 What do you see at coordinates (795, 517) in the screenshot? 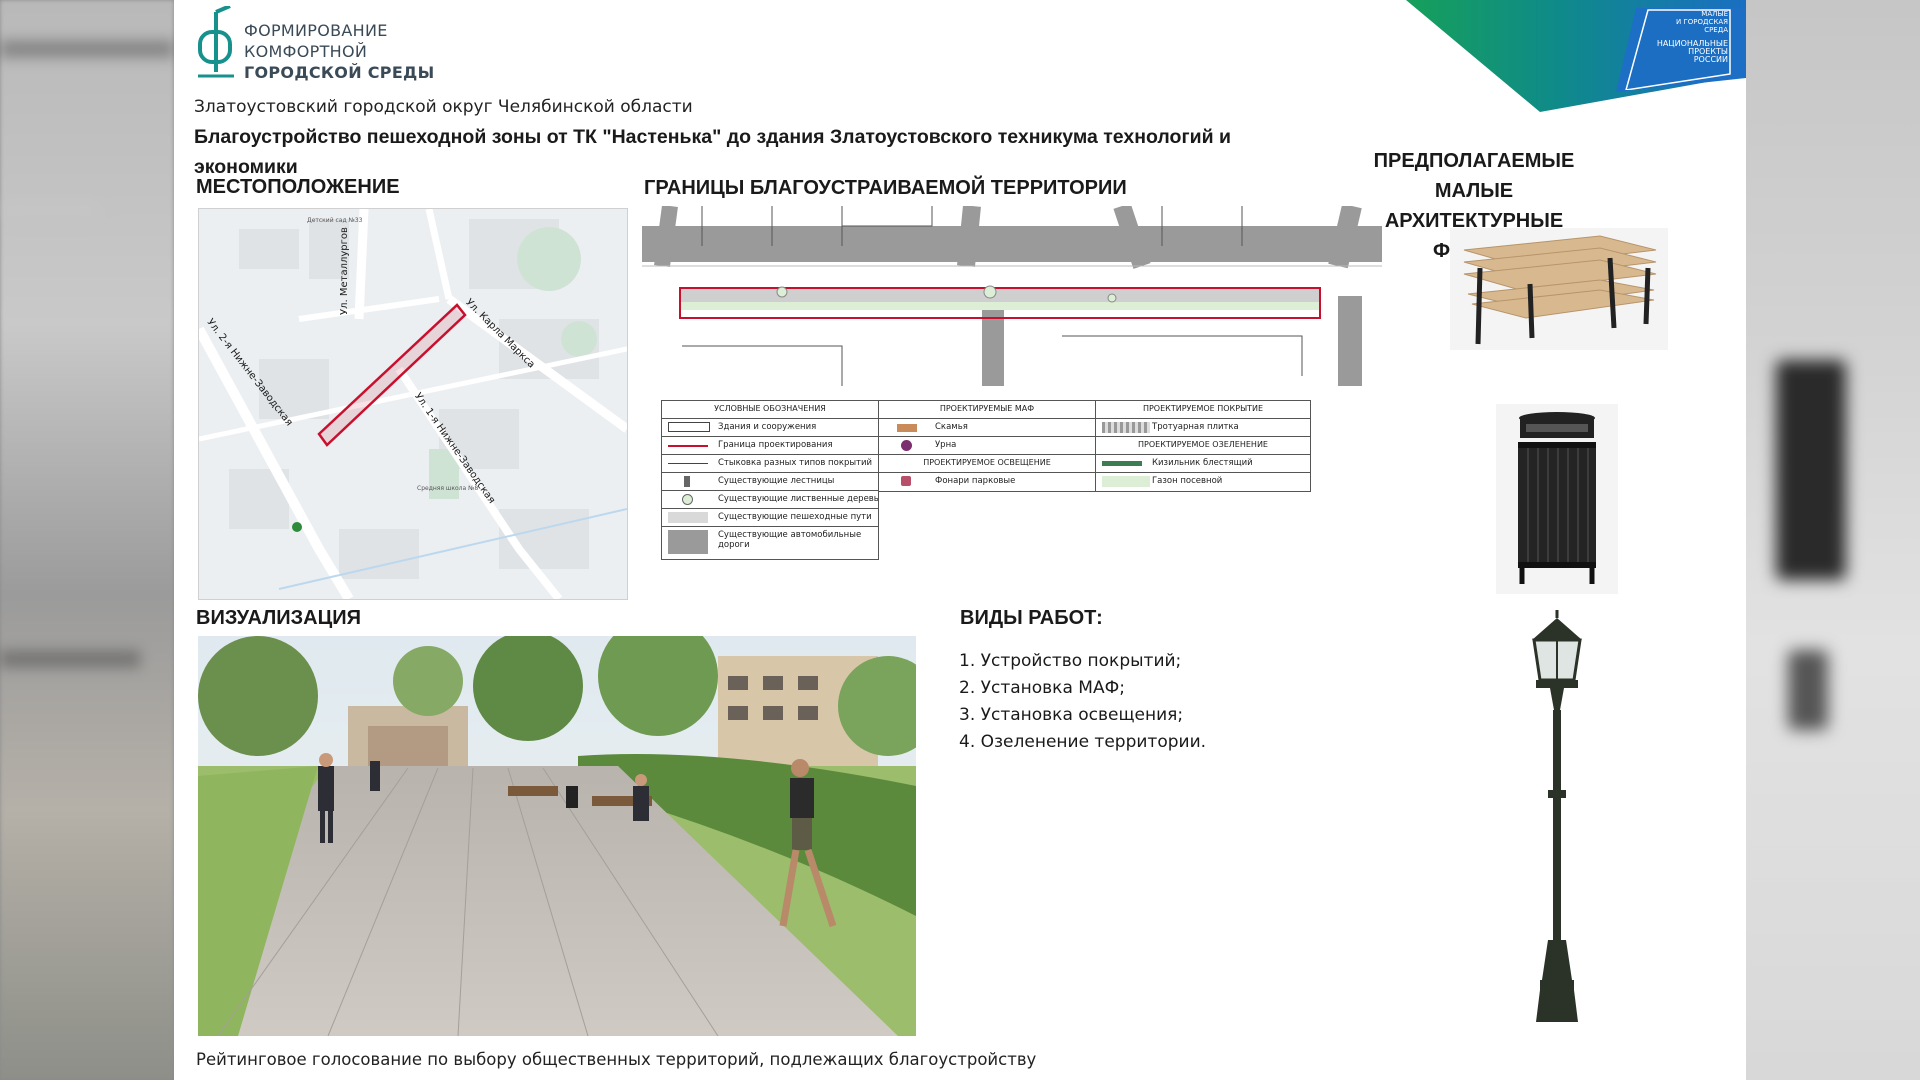
I see `legend-text-paths: Существующие пешеходные пути` at bounding box center [795, 517].